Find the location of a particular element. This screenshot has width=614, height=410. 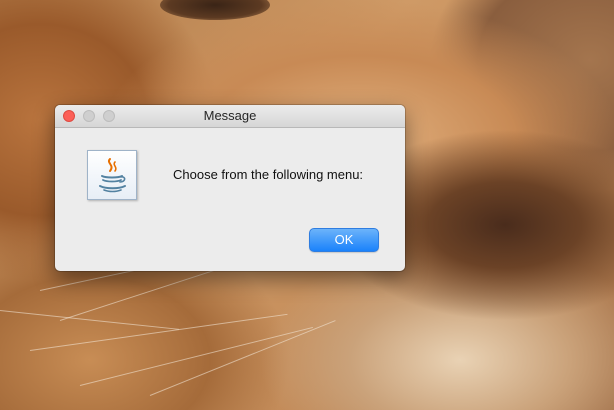

dialog-title: Message is located at coordinates (230, 115).